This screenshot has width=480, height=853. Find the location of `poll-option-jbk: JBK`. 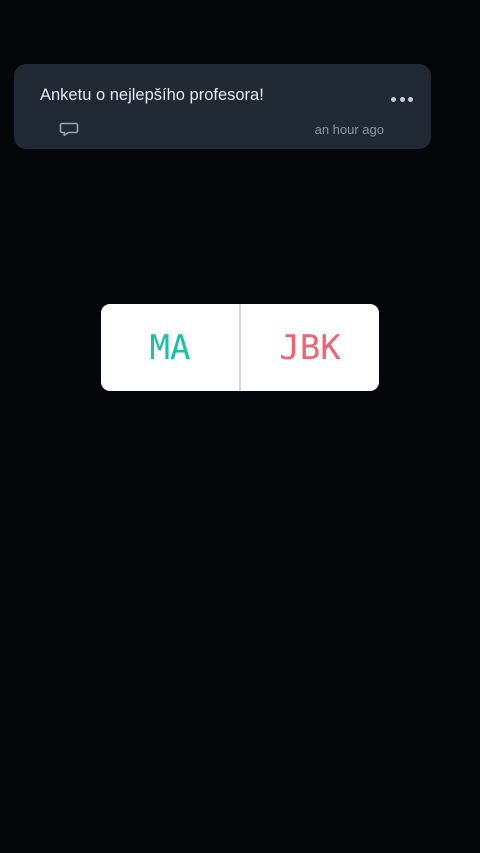

poll-option-jbk: JBK is located at coordinates (310, 347).